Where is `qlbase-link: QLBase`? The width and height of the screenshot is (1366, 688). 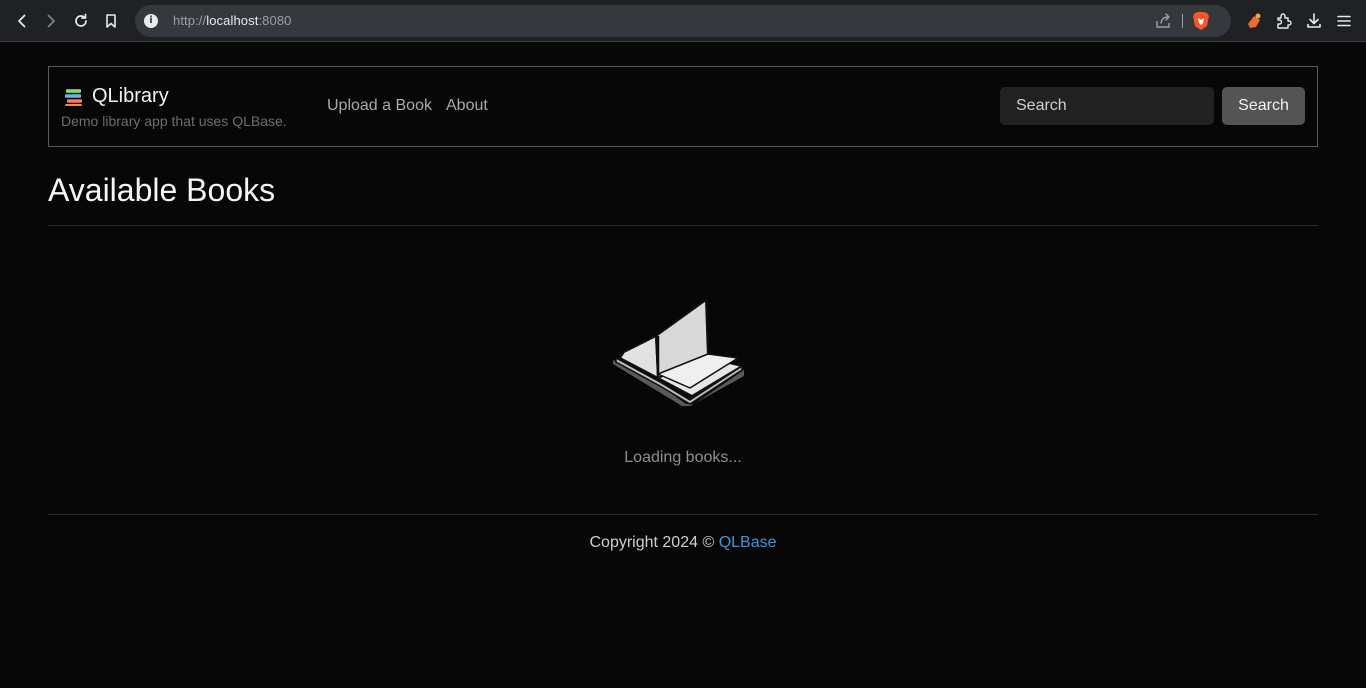
qlbase-link: QLBase is located at coordinates (748, 542).